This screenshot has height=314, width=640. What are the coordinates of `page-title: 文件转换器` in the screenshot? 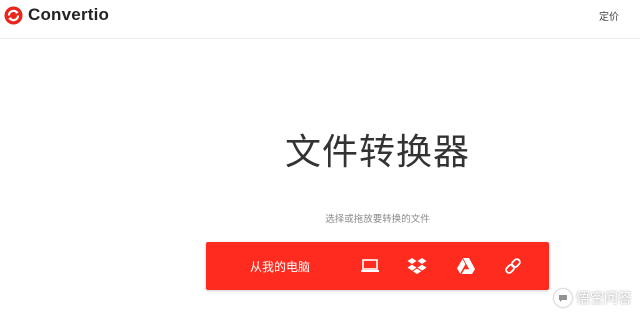 It's located at (377, 152).